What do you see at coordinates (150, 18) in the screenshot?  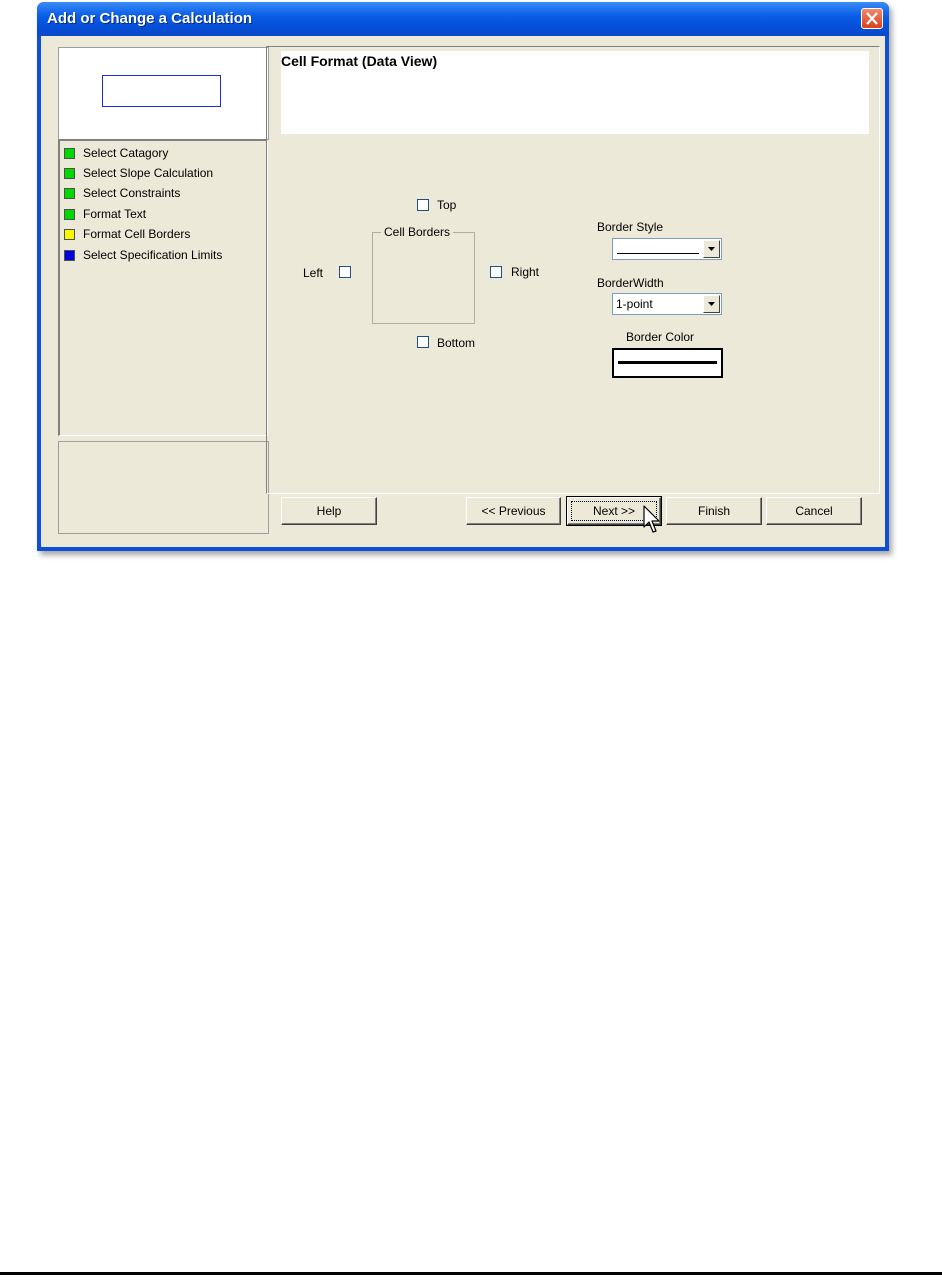 I see `window-title: Add or Change a Calculation` at bounding box center [150, 18].